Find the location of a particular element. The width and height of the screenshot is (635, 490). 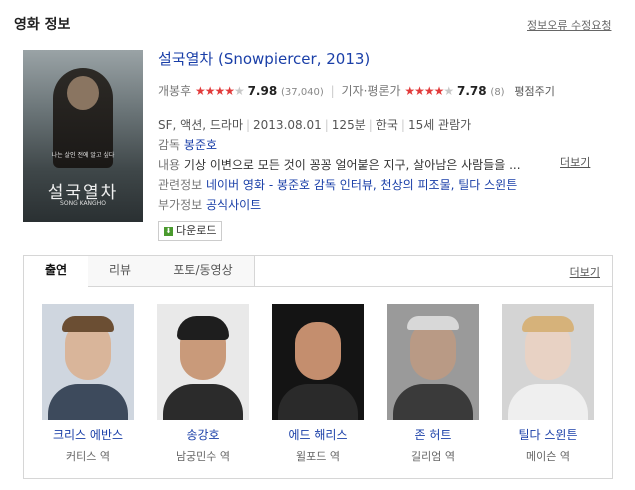

cast-name: 송강호 is located at coordinates (203, 434).